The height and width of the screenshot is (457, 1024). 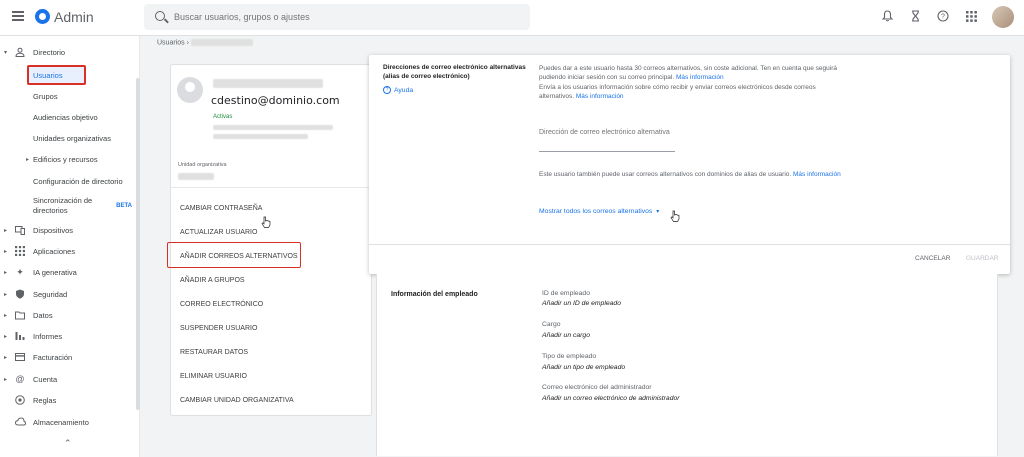 What do you see at coordinates (196, 176) in the screenshot?
I see `org-unit-value-blurred` at bounding box center [196, 176].